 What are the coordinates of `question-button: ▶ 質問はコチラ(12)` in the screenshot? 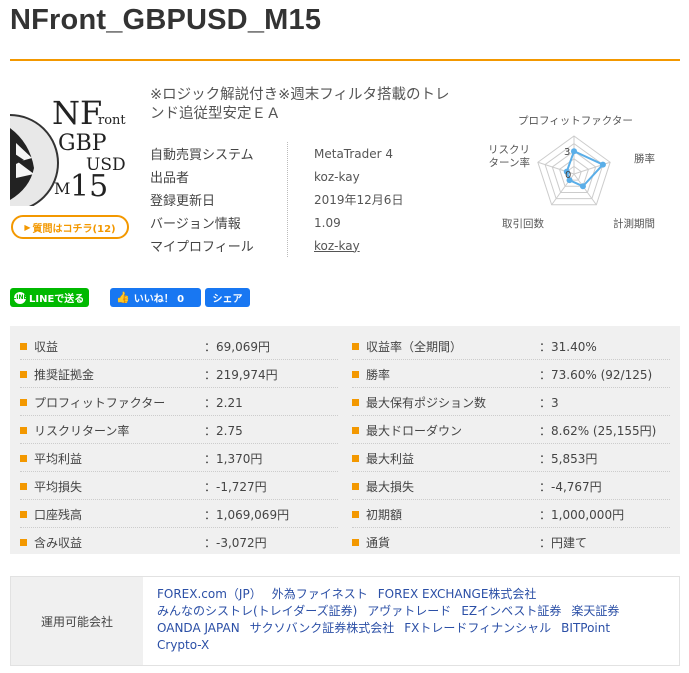 It's located at (70, 227).